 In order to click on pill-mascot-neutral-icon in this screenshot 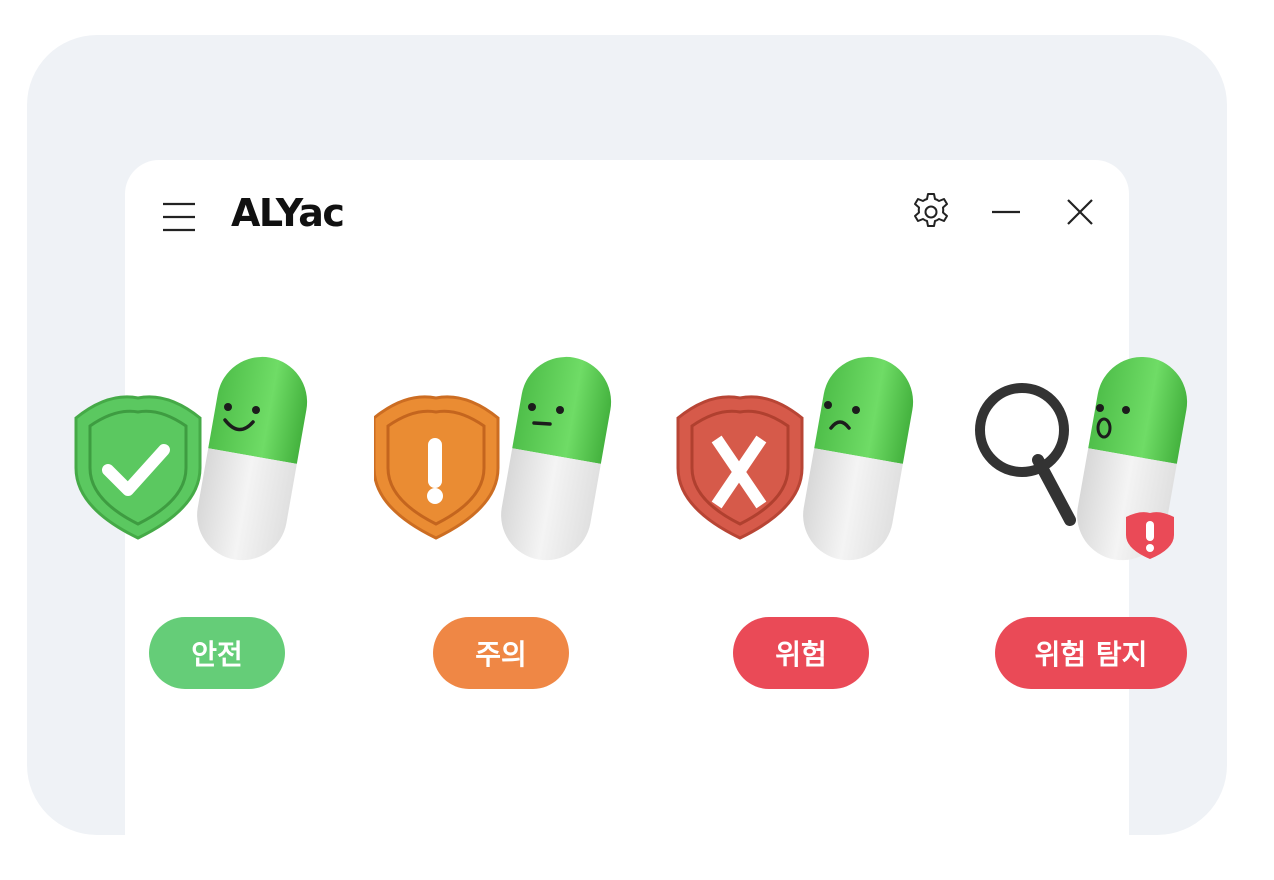, I will do `click(493, 458)`.